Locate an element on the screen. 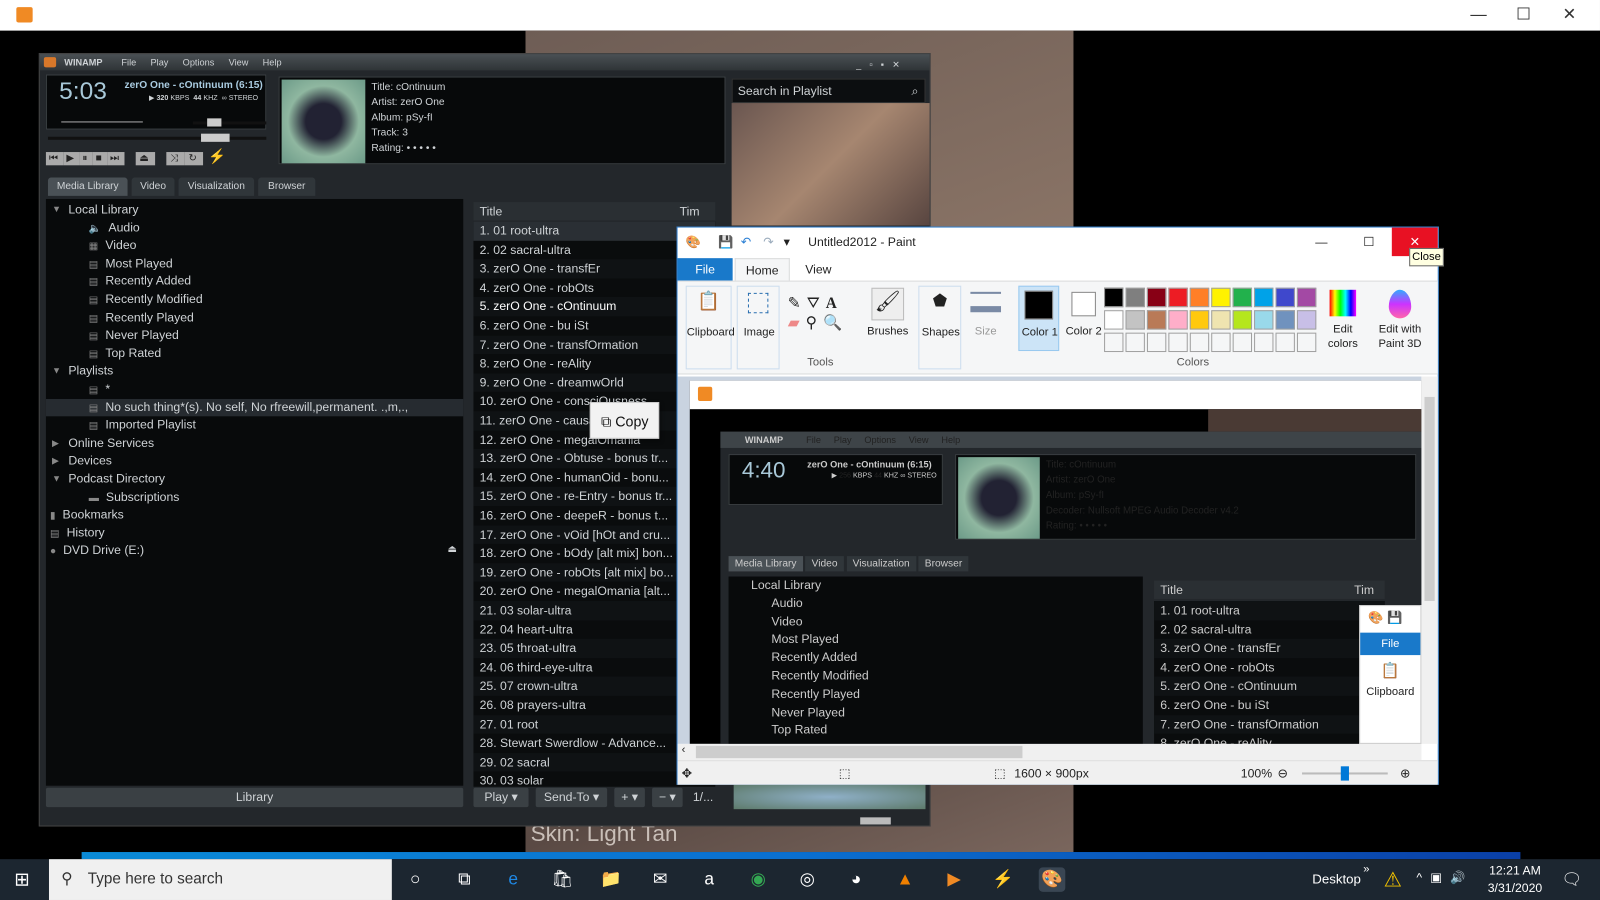 Image resolution: width=1600 pixels, height=900 pixels. edit-with-paint3d-button: Edit with Paint 3D is located at coordinates (1399, 318).